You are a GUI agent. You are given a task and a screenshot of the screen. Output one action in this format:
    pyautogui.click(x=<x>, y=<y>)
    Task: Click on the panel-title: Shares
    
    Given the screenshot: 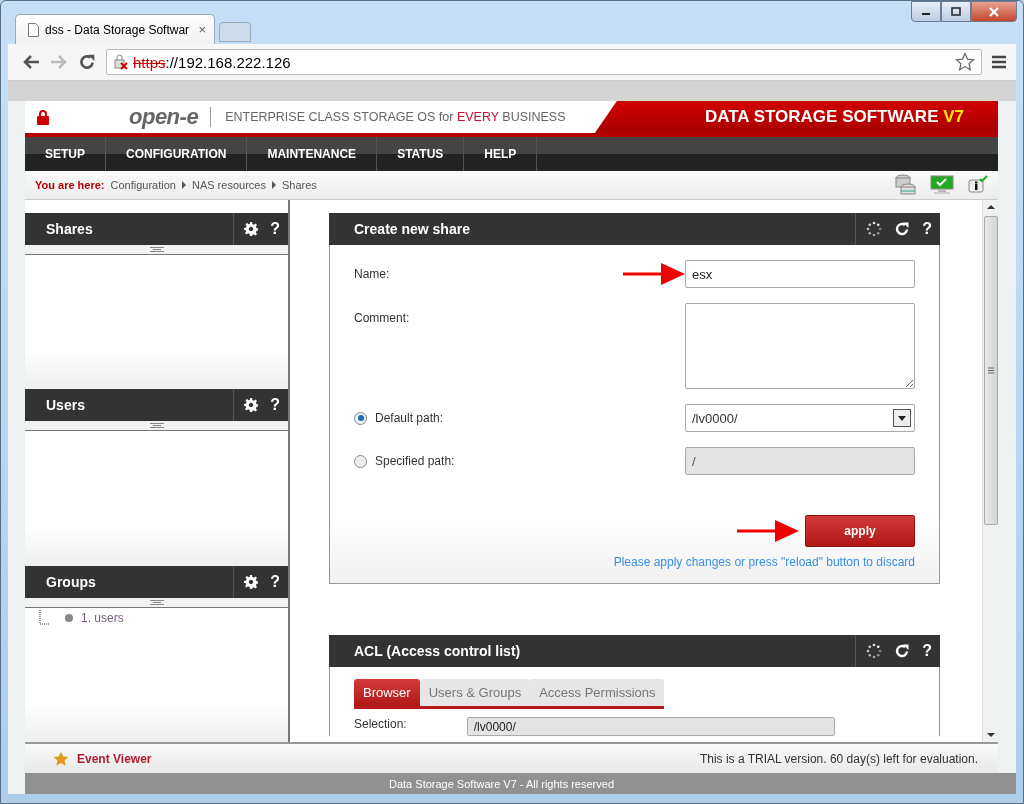 What is the action you would take?
    pyautogui.click(x=69, y=229)
    